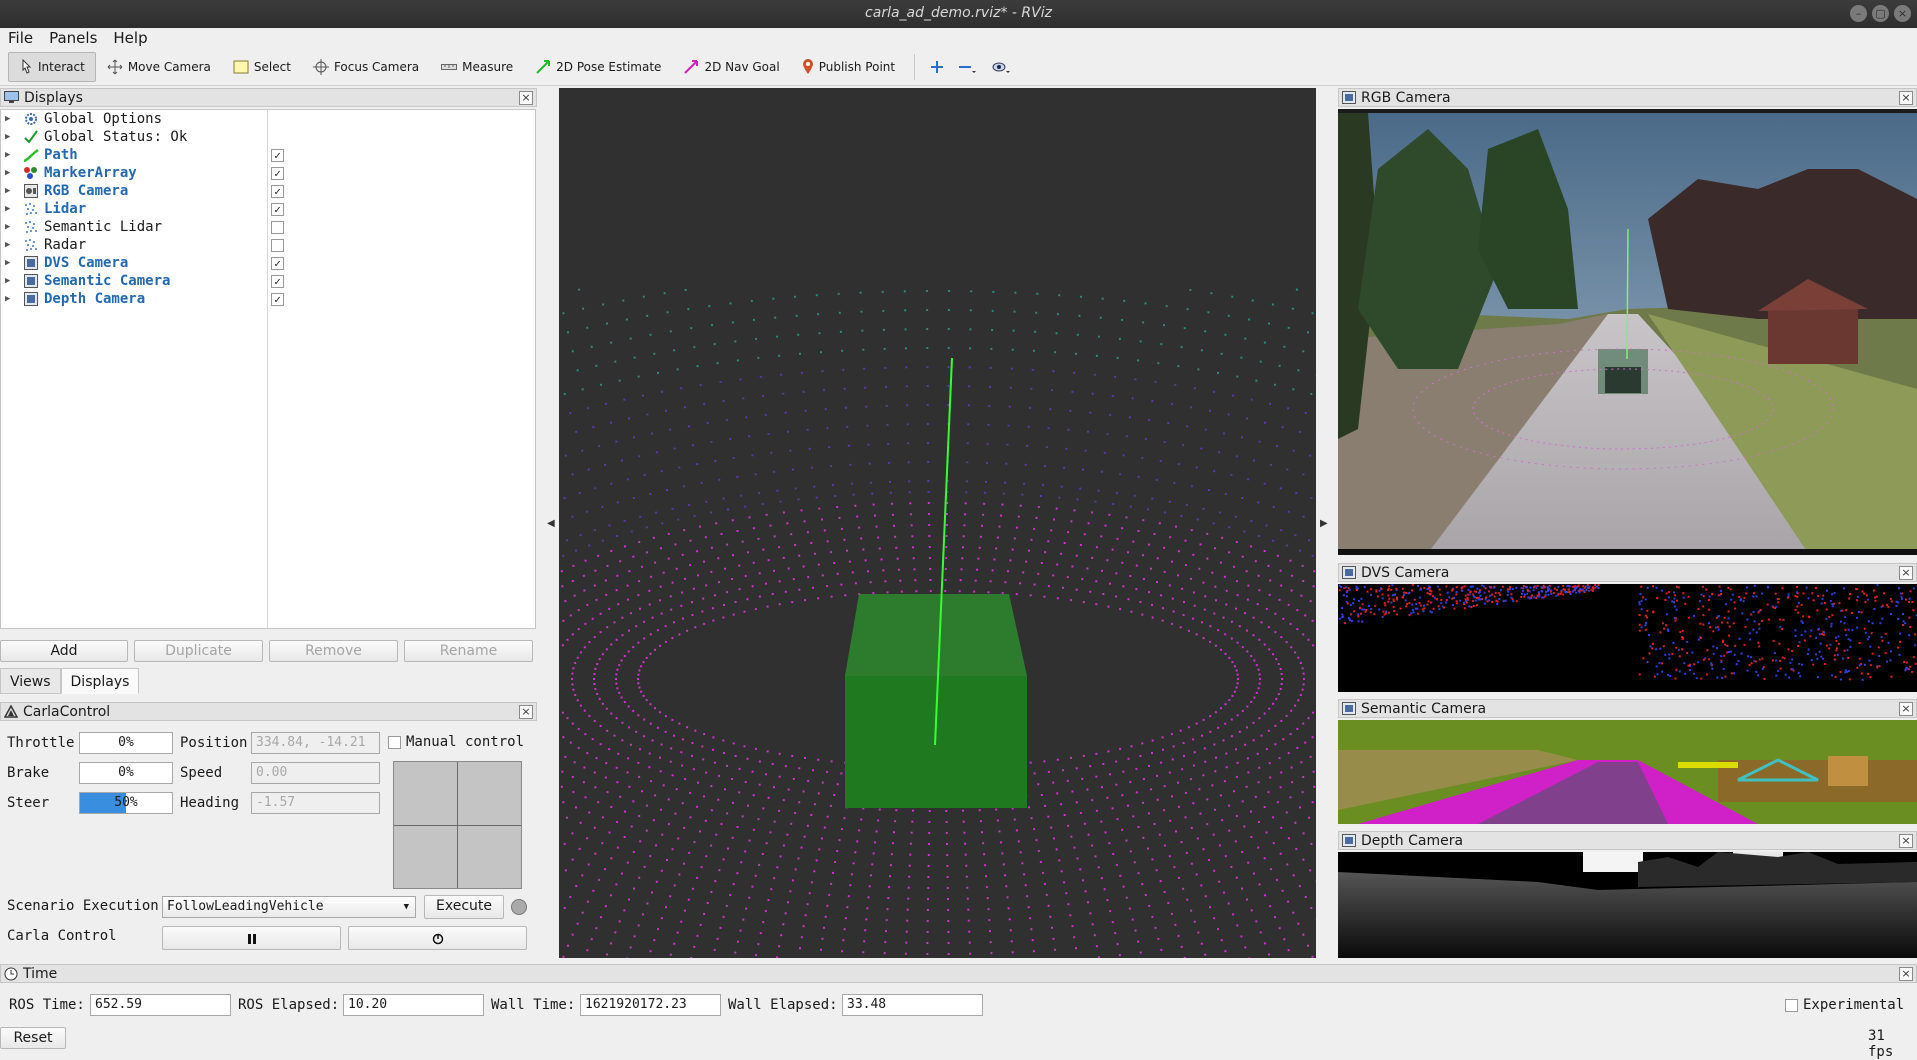 This screenshot has height=1060, width=1917. I want to click on rgb-camera-close-button: ×, so click(1906, 98).